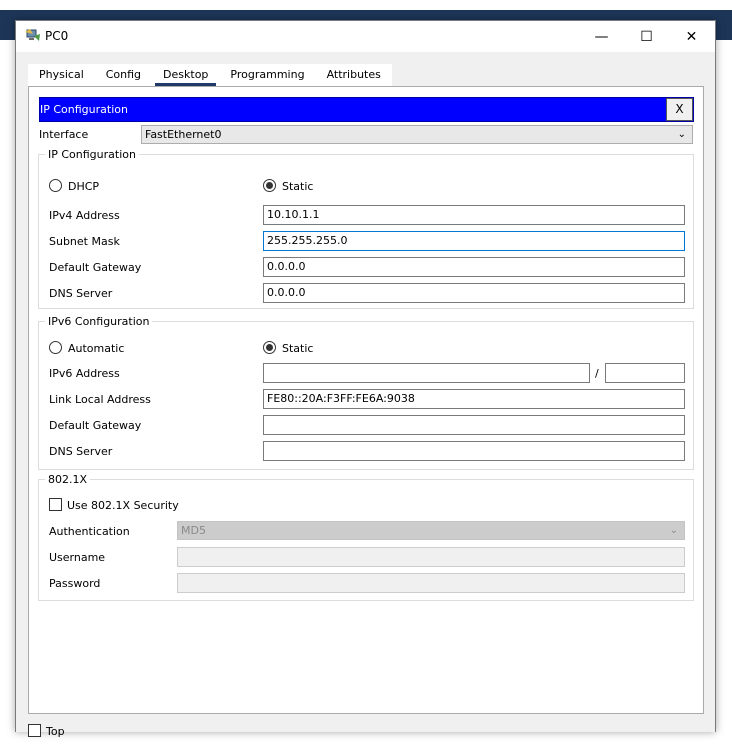 This screenshot has width=732, height=751. I want to click on tab-physical: Physical, so click(61, 75).